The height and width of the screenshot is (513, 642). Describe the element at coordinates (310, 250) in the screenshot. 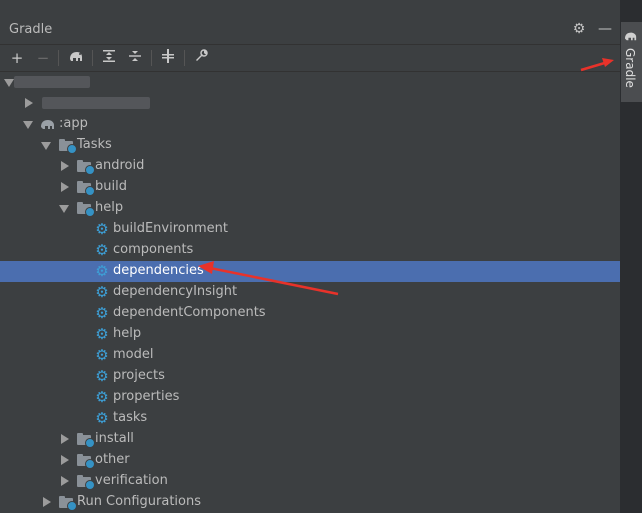

I see `task-item: ⚙ components` at that location.